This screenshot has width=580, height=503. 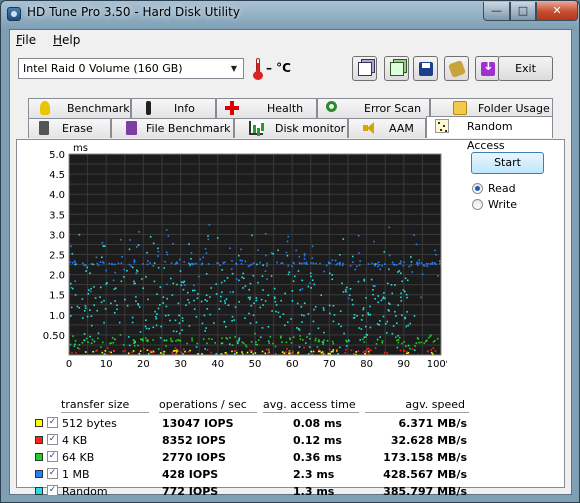 I want to click on window-title: HD Tune Pro 3.50 - Hard Disk Utility, so click(x=133, y=12).